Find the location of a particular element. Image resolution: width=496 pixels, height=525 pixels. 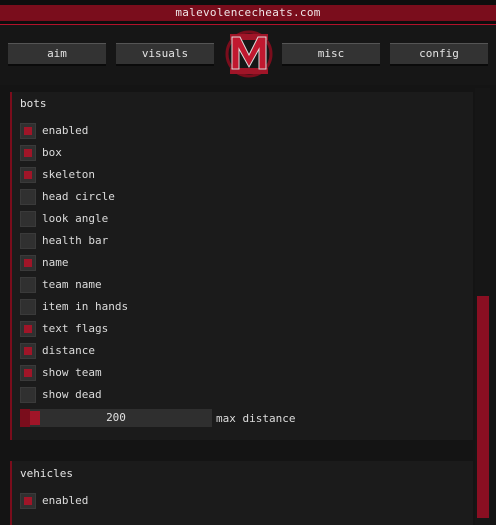

option-label: look angle is located at coordinates (75, 218).